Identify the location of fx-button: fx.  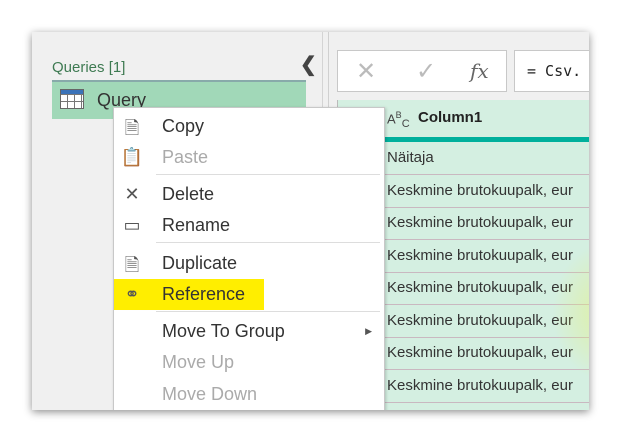
(479, 71).